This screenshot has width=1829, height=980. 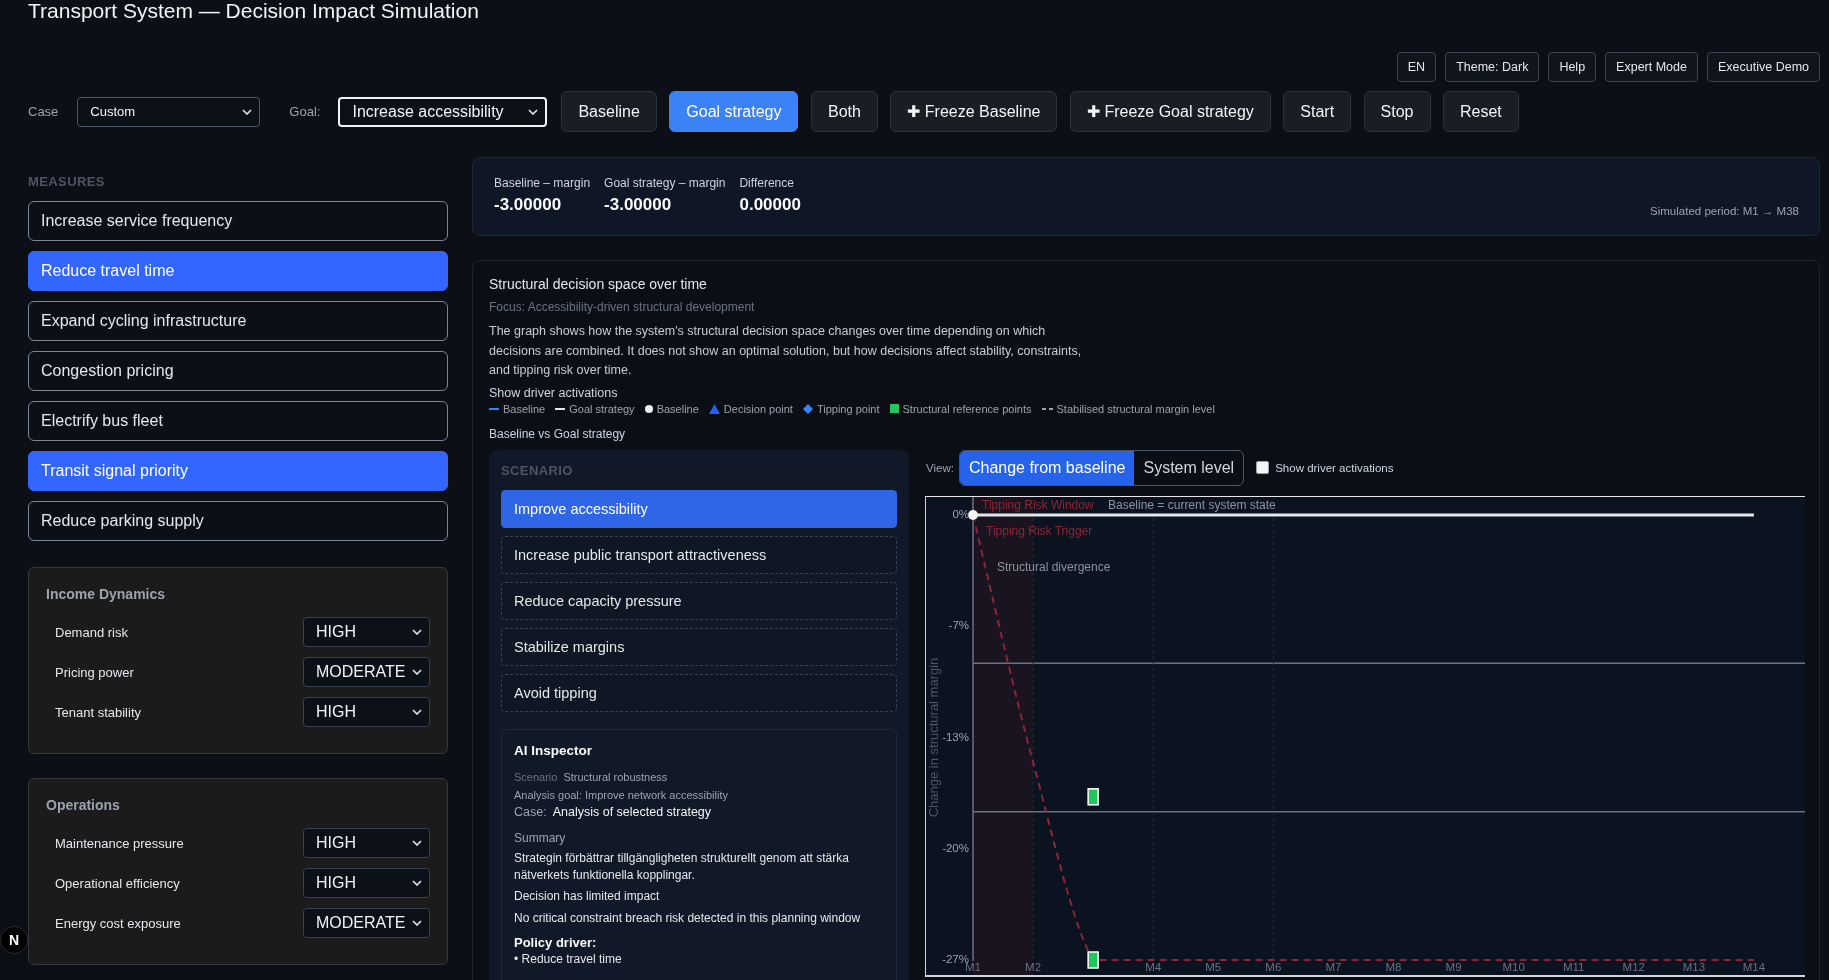 I want to click on checkbox, so click(x=1263, y=467).